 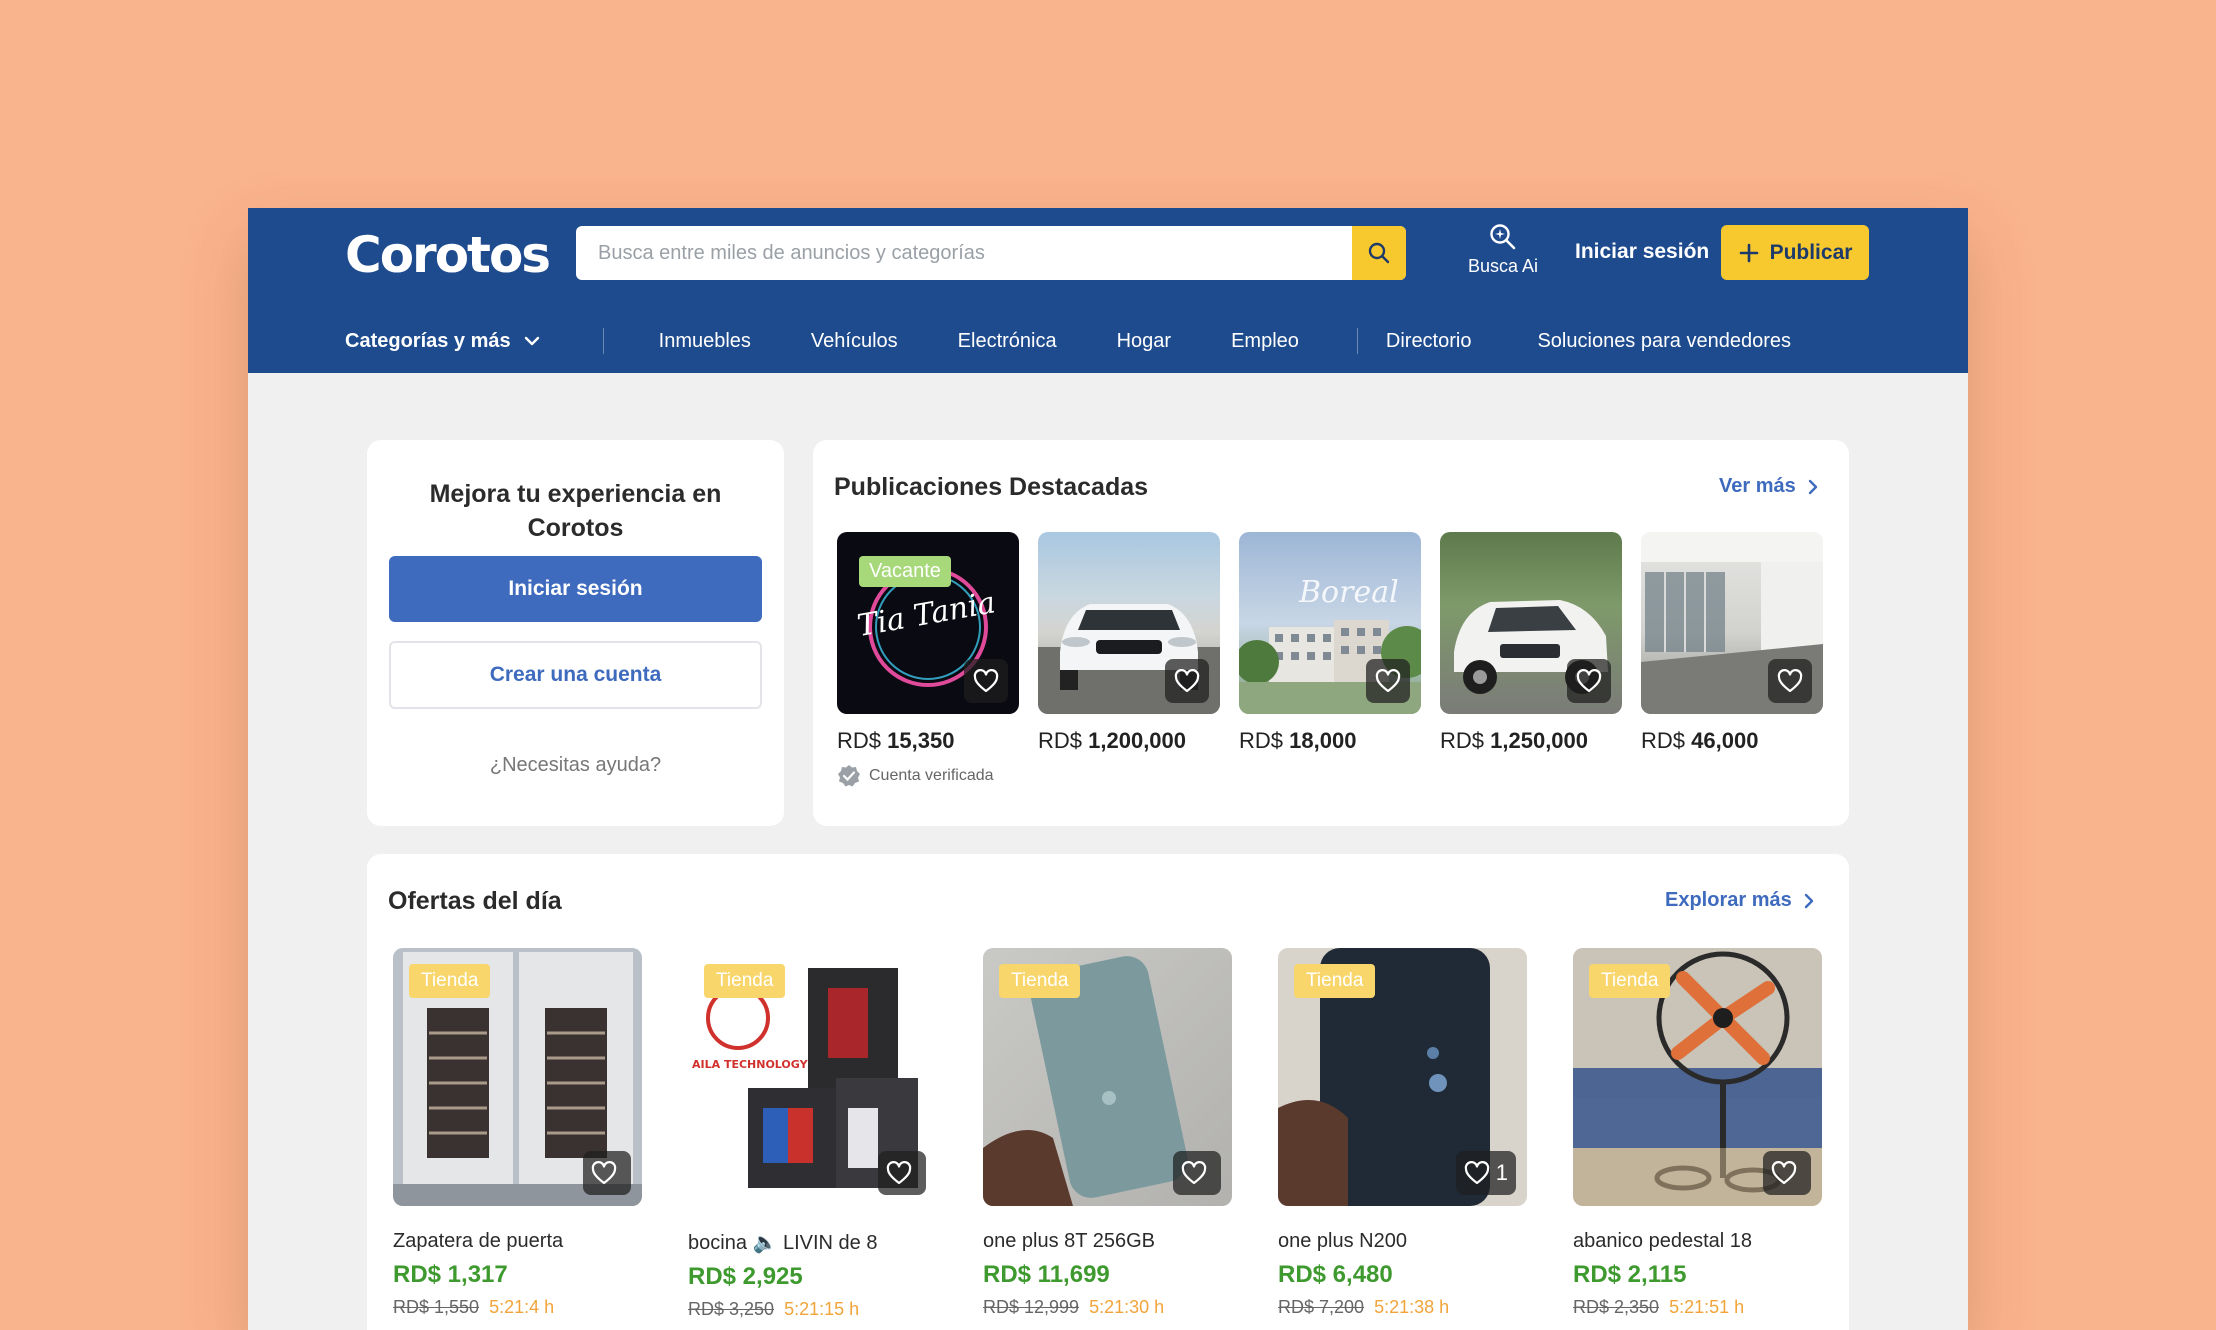 I want to click on countdown: 5:21:38 h, so click(x=1412, y=1307).